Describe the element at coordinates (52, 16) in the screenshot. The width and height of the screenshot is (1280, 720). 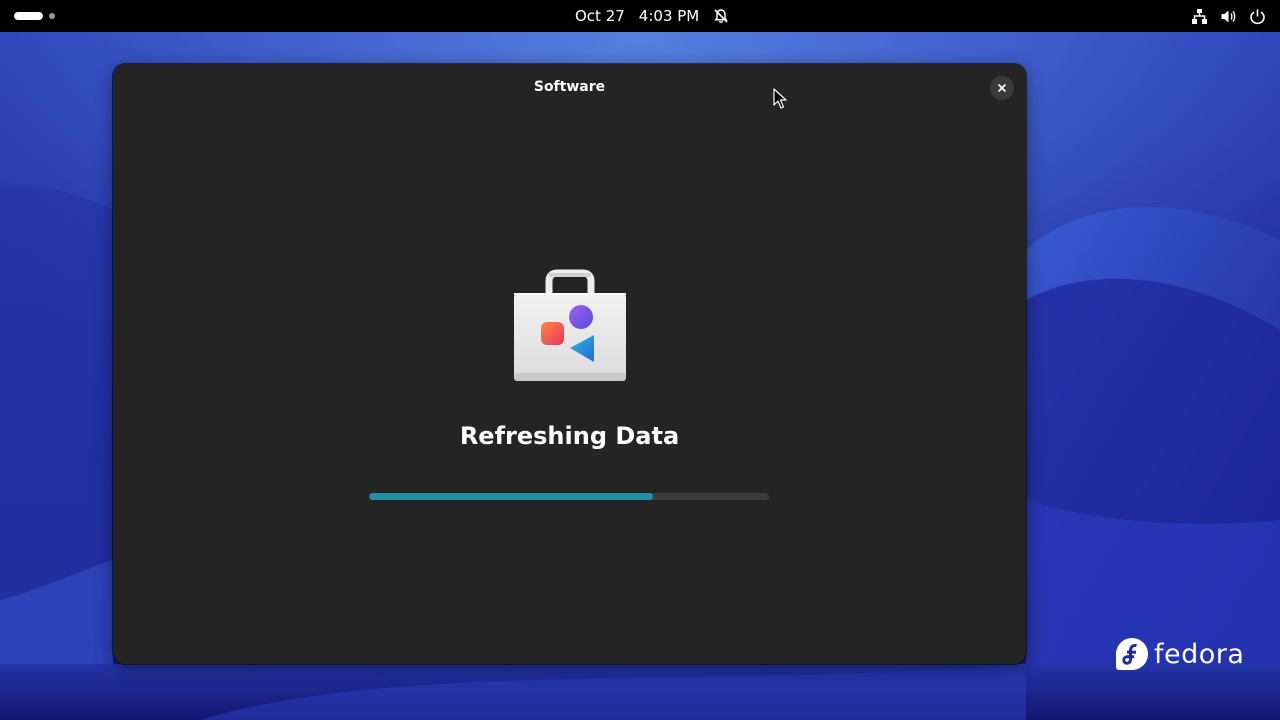
I see `workspace-indicator-dot` at that location.